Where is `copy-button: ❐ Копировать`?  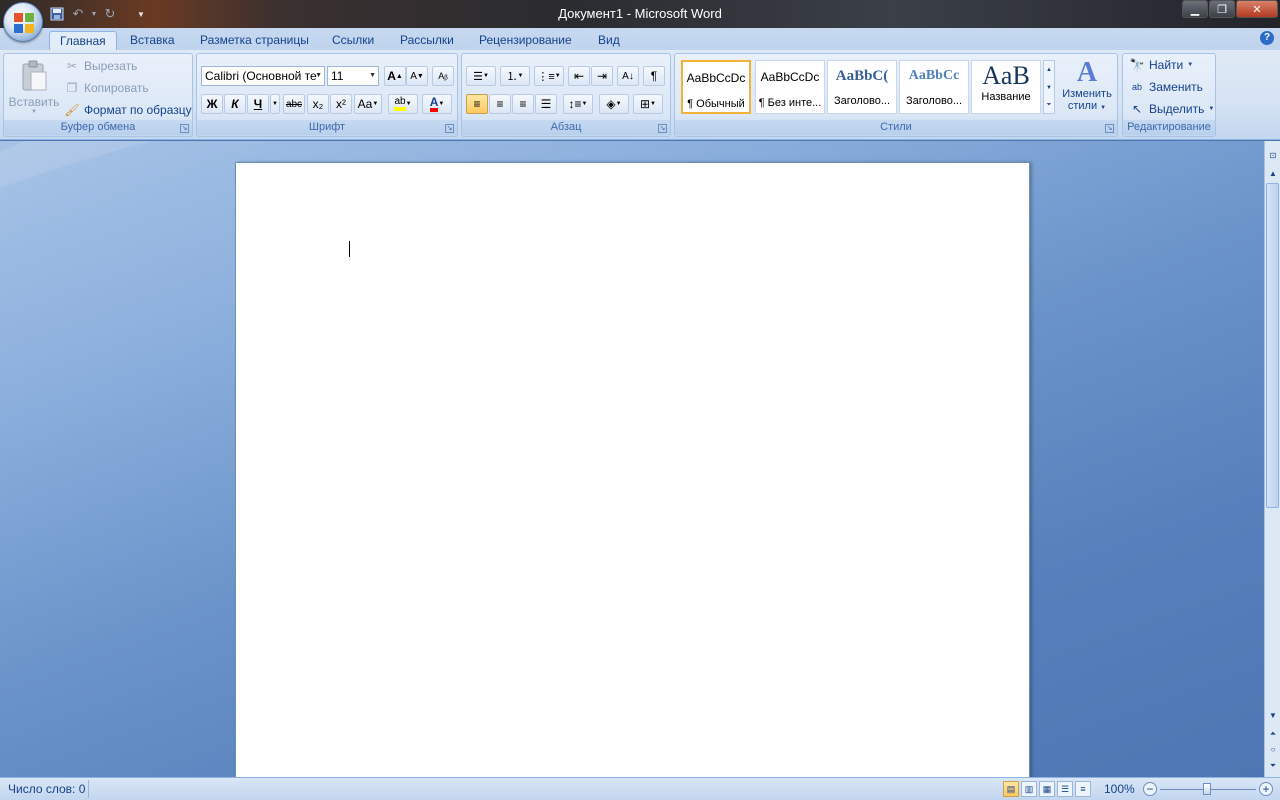 copy-button: ❐ Копировать is located at coordinates (106, 88).